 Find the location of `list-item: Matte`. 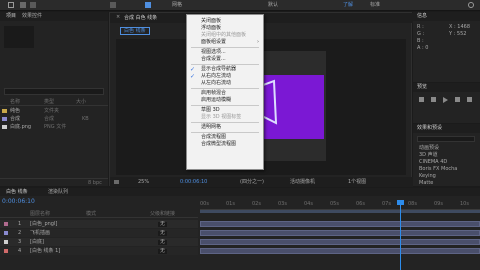

list-item: Matte is located at coordinates (426, 183).